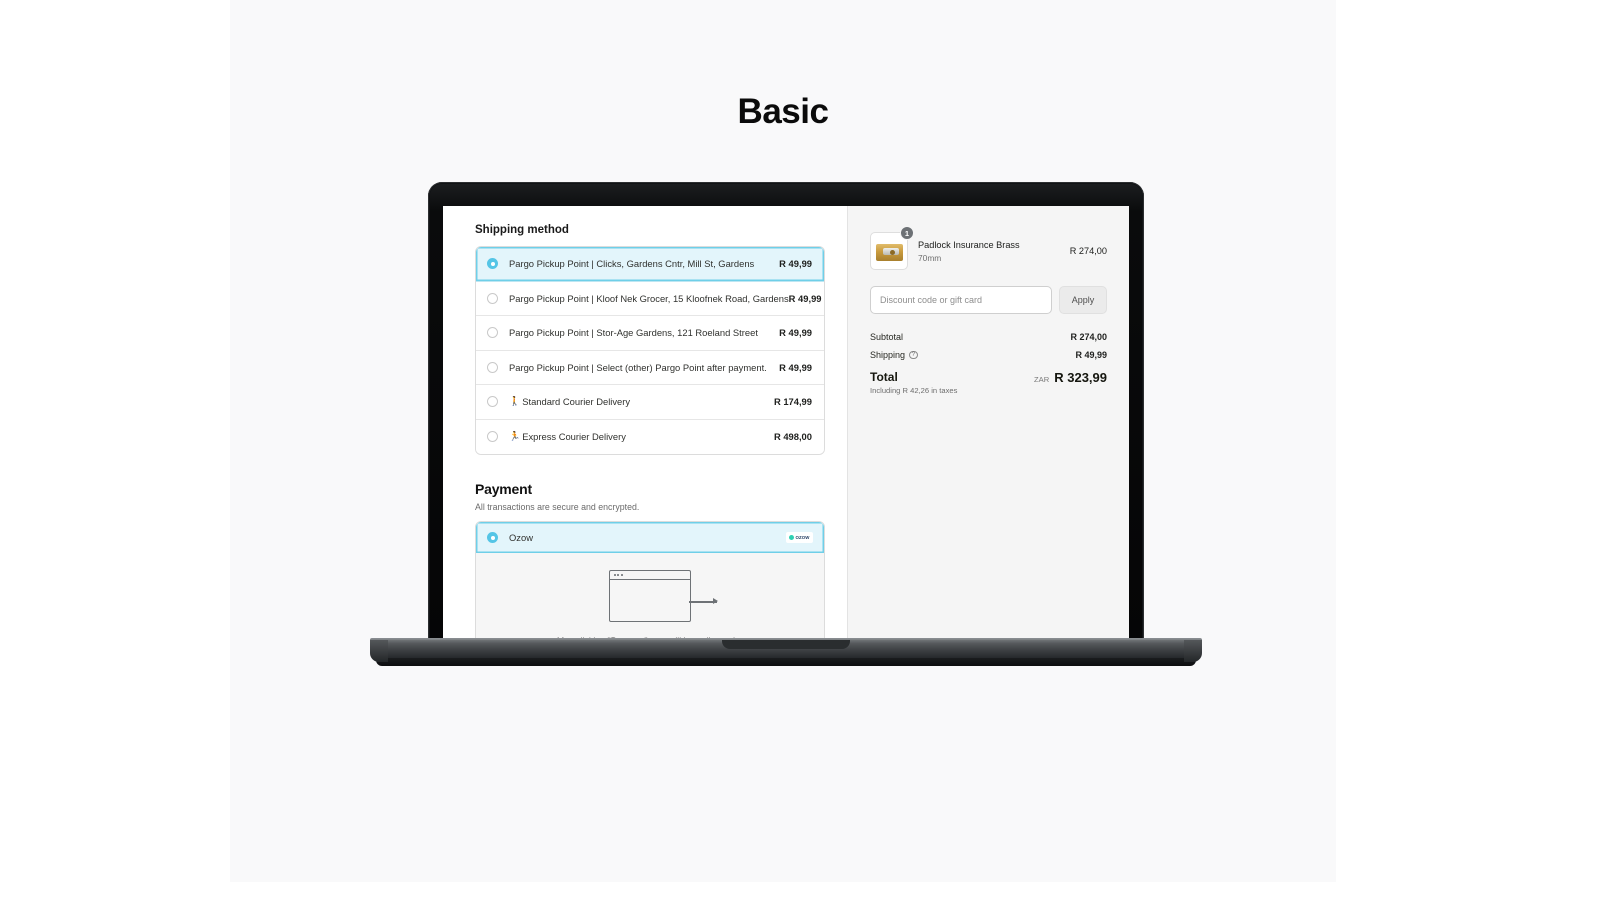 This screenshot has height=900, width=1600. What do you see at coordinates (989, 251) in the screenshot?
I see `product-info: Padlock Insurance Brass 70mm` at bounding box center [989, 251].